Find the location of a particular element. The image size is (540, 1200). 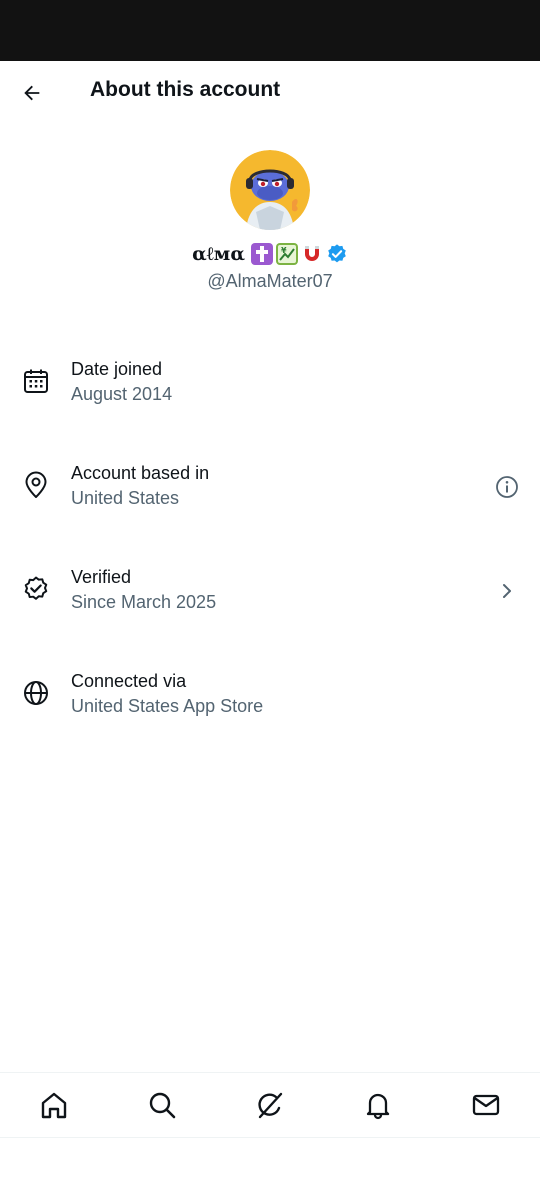

info-value: United States is located at coordinates (125, 498).